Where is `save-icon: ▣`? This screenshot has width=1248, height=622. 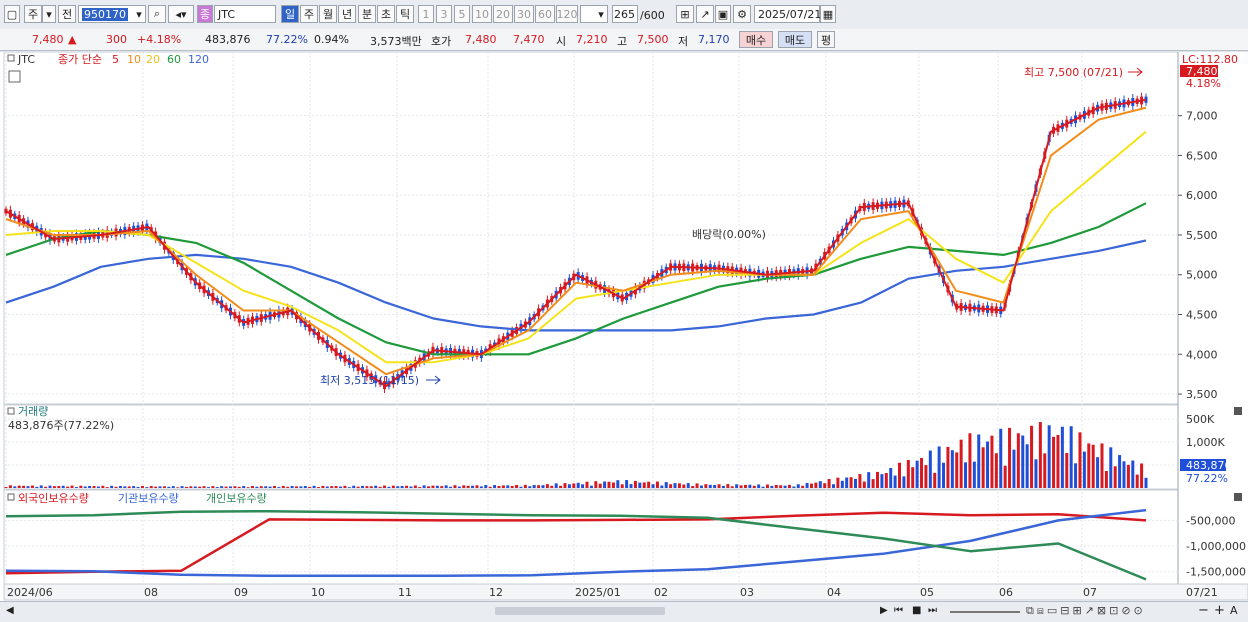 save-icon: ▣ is located at coordinates (723, 14).